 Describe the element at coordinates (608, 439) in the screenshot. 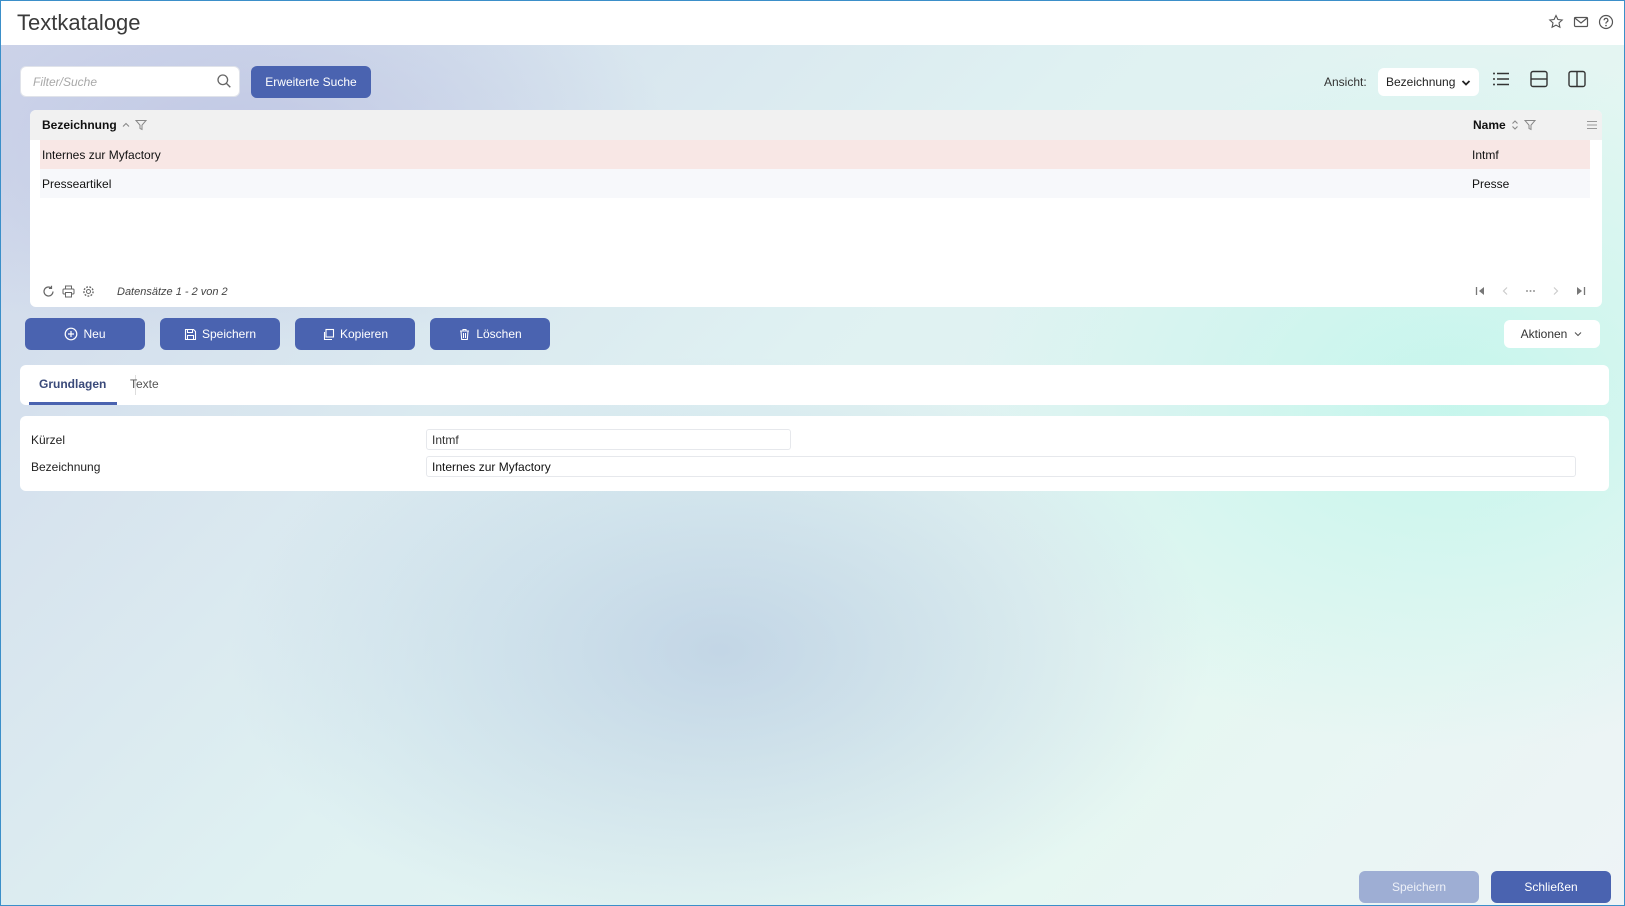

I see `kuerzel-field` at that location.